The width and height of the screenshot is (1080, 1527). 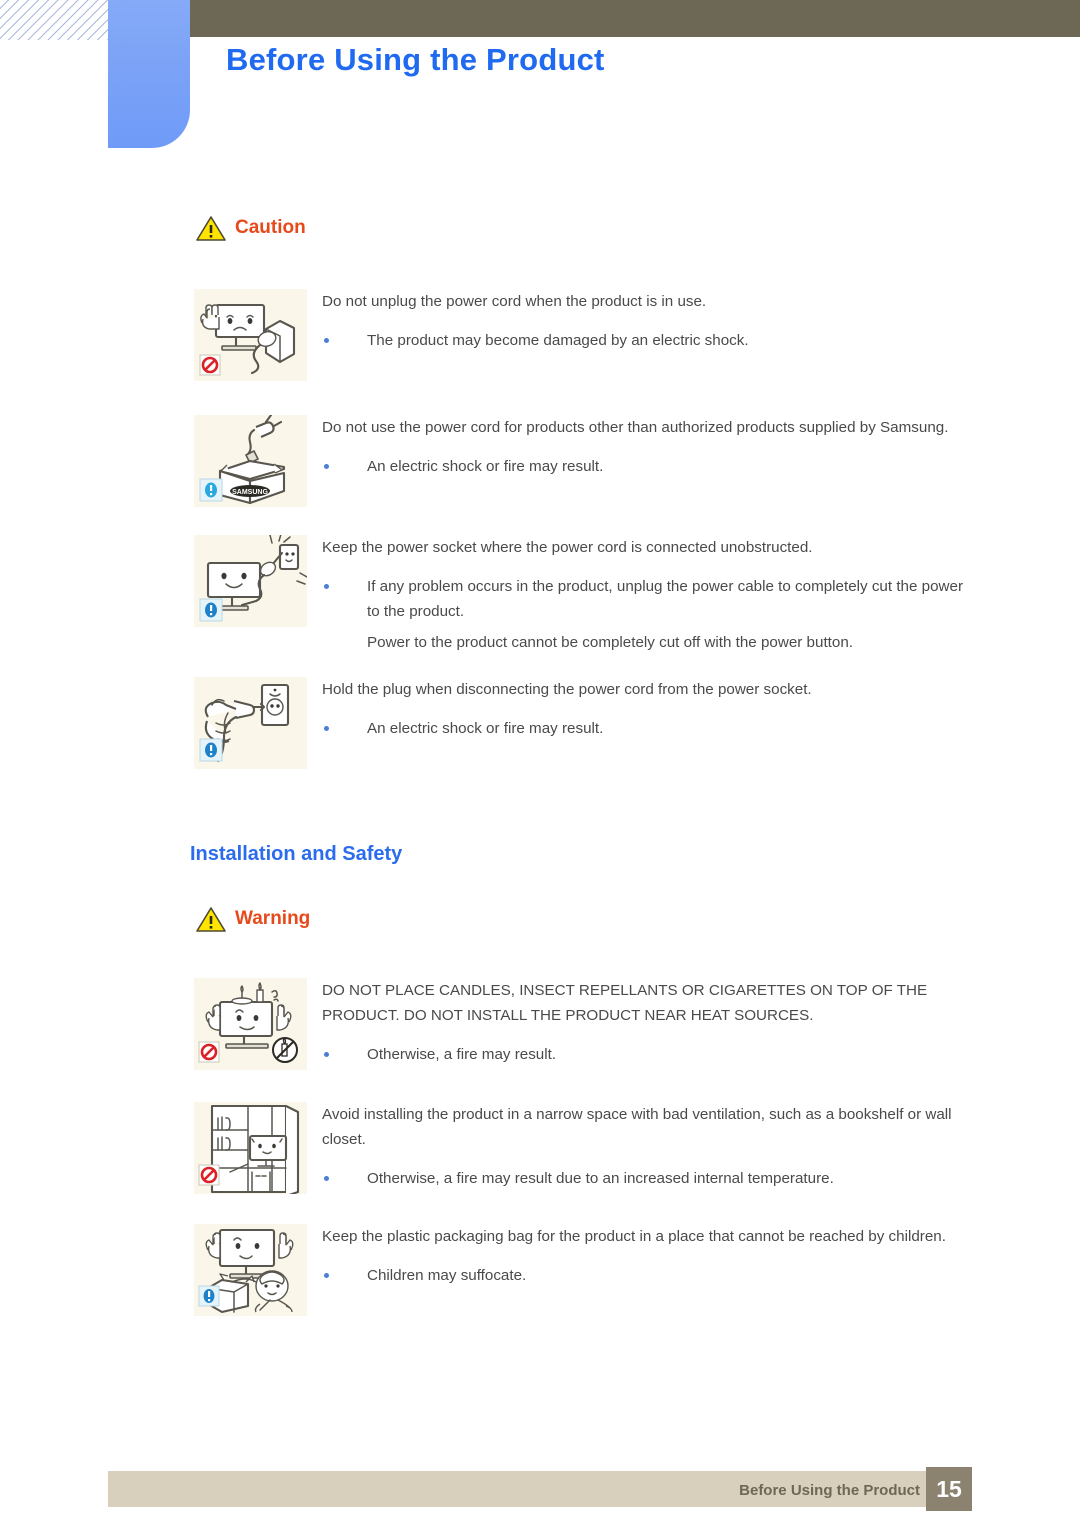 I want to click on hand-holding-plug-icon, so click(x=250, y=723).